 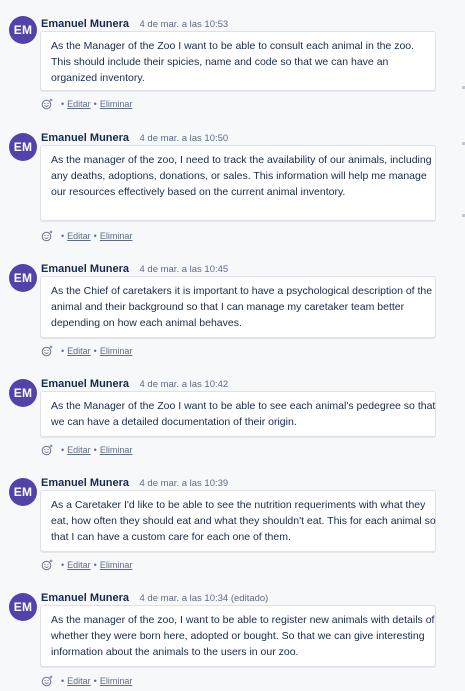 I want to click on comment-timestamp: 4 de mar. a las 10:39, so click(x=183, y=483).